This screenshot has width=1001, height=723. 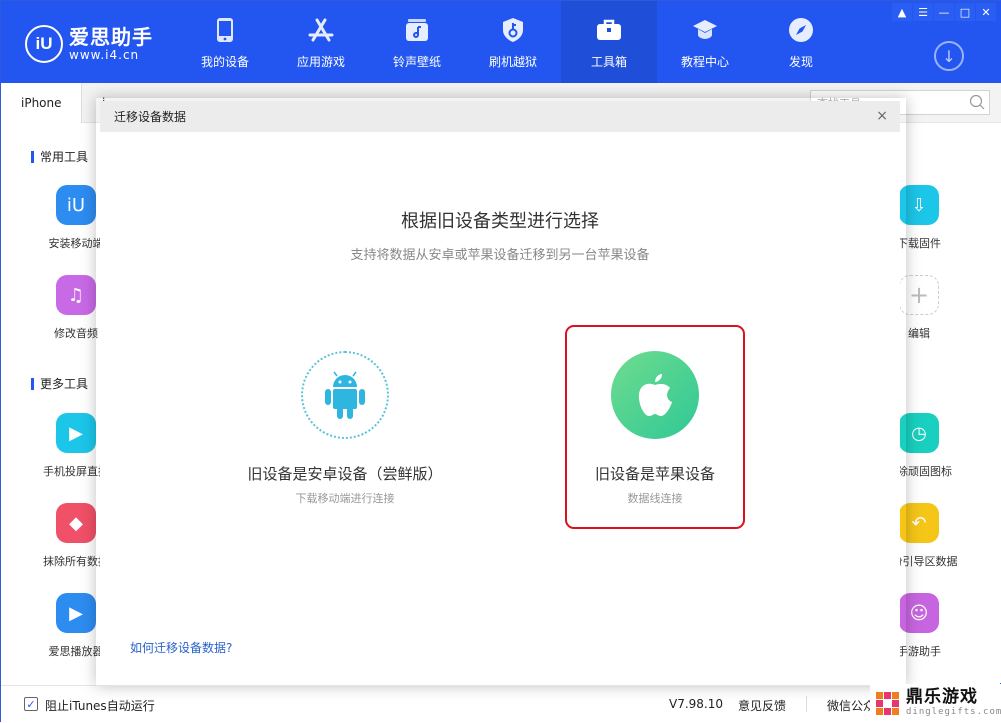 What do you see at coordinates (500, 116) in the screenshot?
I see `dialog-header: 迁移设备数据 ×` at bounding box center [500, 116].